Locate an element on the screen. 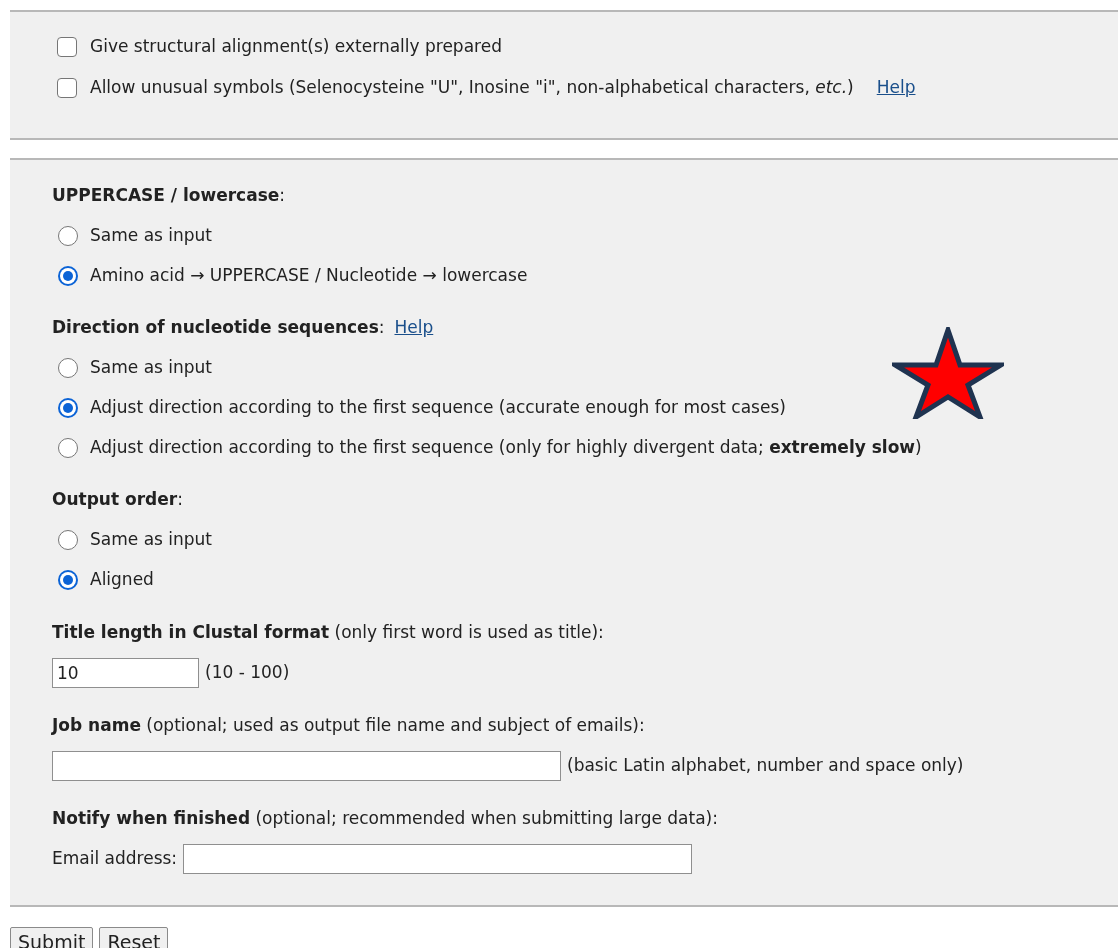 Image resolution: width=1118 pixels, height=948 pixels. field-heading: Job name (optional; used as output file name and subject of emails): is located at coordinates (348, 726).